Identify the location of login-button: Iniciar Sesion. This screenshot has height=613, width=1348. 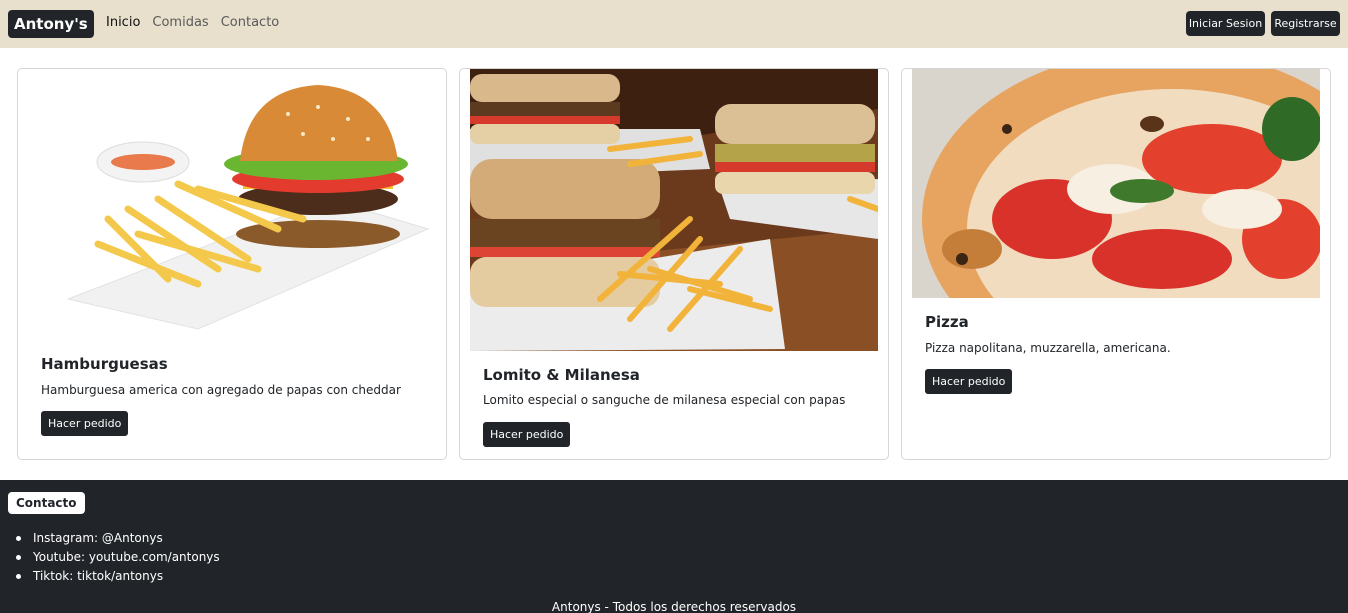
(1225, 23).